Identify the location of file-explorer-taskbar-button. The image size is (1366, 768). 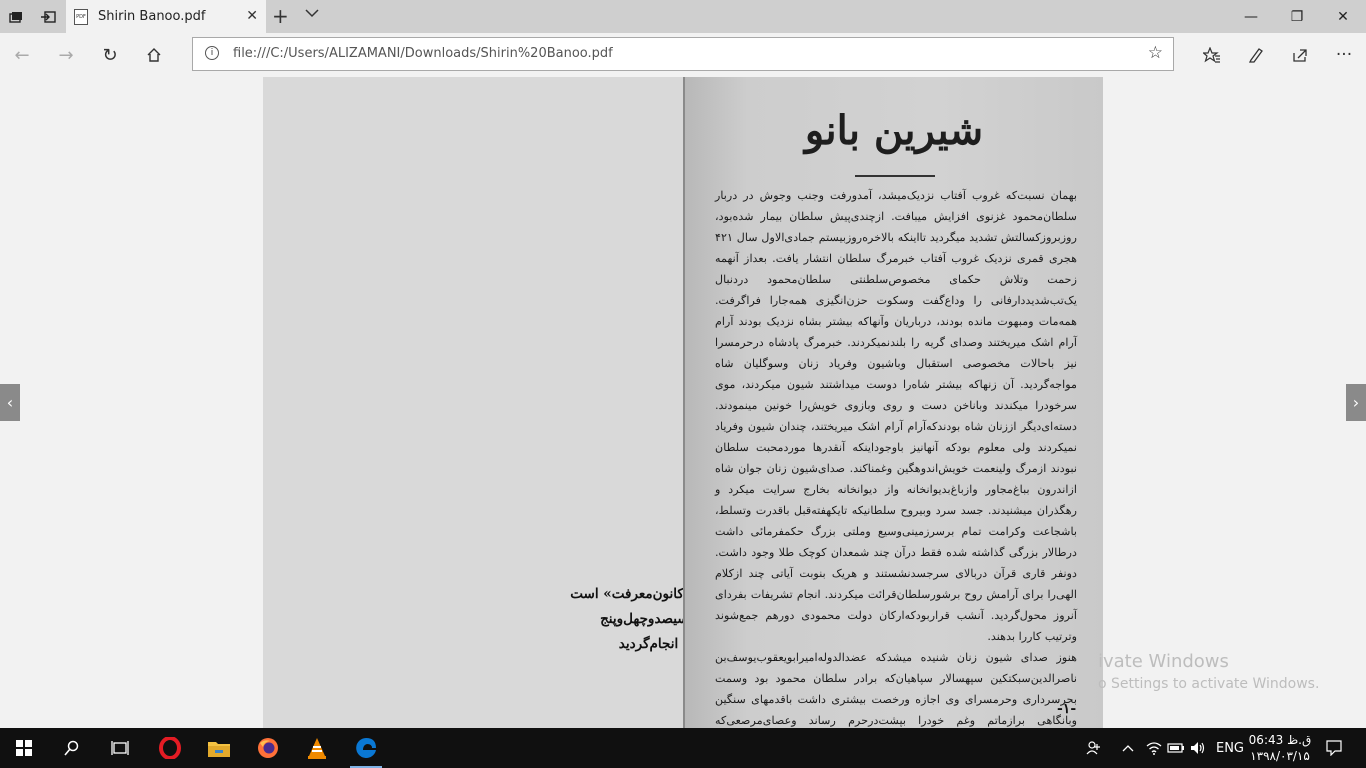
(219, 748).